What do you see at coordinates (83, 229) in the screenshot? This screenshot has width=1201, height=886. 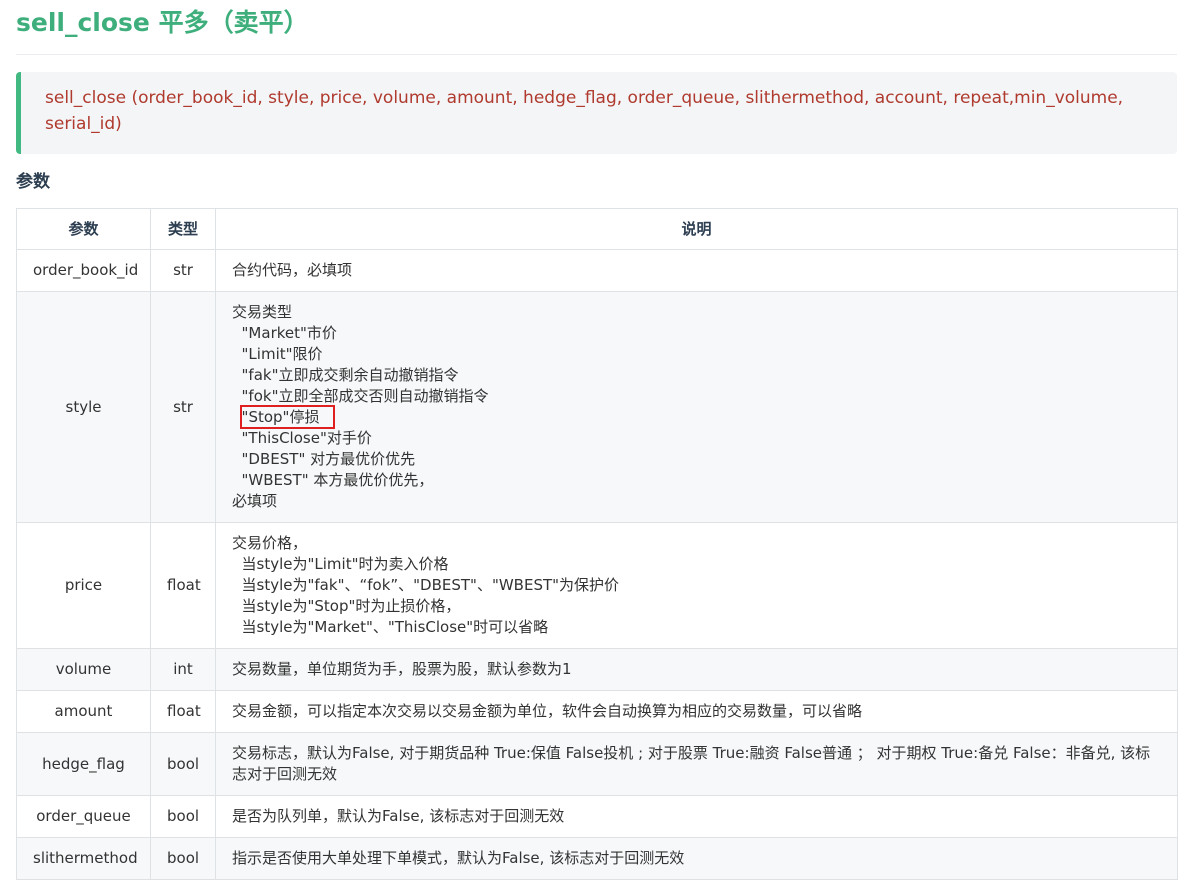 I see `header-param: 参数` at bounding box center [83, 229].